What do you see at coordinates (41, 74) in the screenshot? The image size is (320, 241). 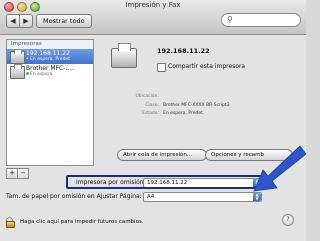 I see `printer-status-text: En espera` at bounding box center [41, 74].